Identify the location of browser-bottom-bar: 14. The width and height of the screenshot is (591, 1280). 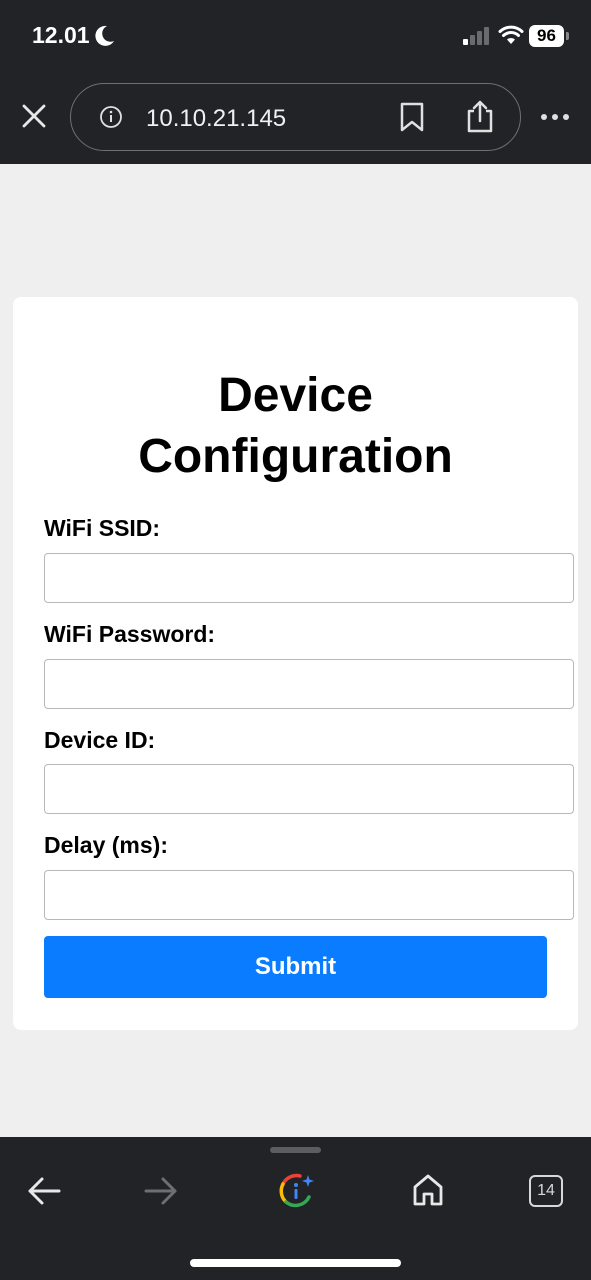
(295, 1208).